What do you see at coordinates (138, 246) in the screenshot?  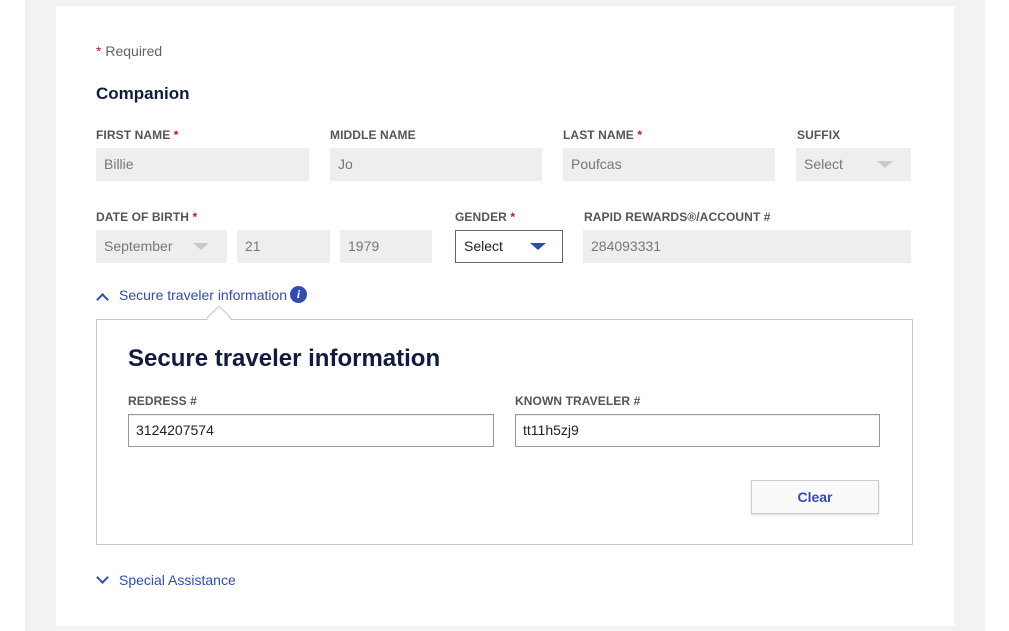 I see `dob-month-value: September` at bounding box center [138, 246].